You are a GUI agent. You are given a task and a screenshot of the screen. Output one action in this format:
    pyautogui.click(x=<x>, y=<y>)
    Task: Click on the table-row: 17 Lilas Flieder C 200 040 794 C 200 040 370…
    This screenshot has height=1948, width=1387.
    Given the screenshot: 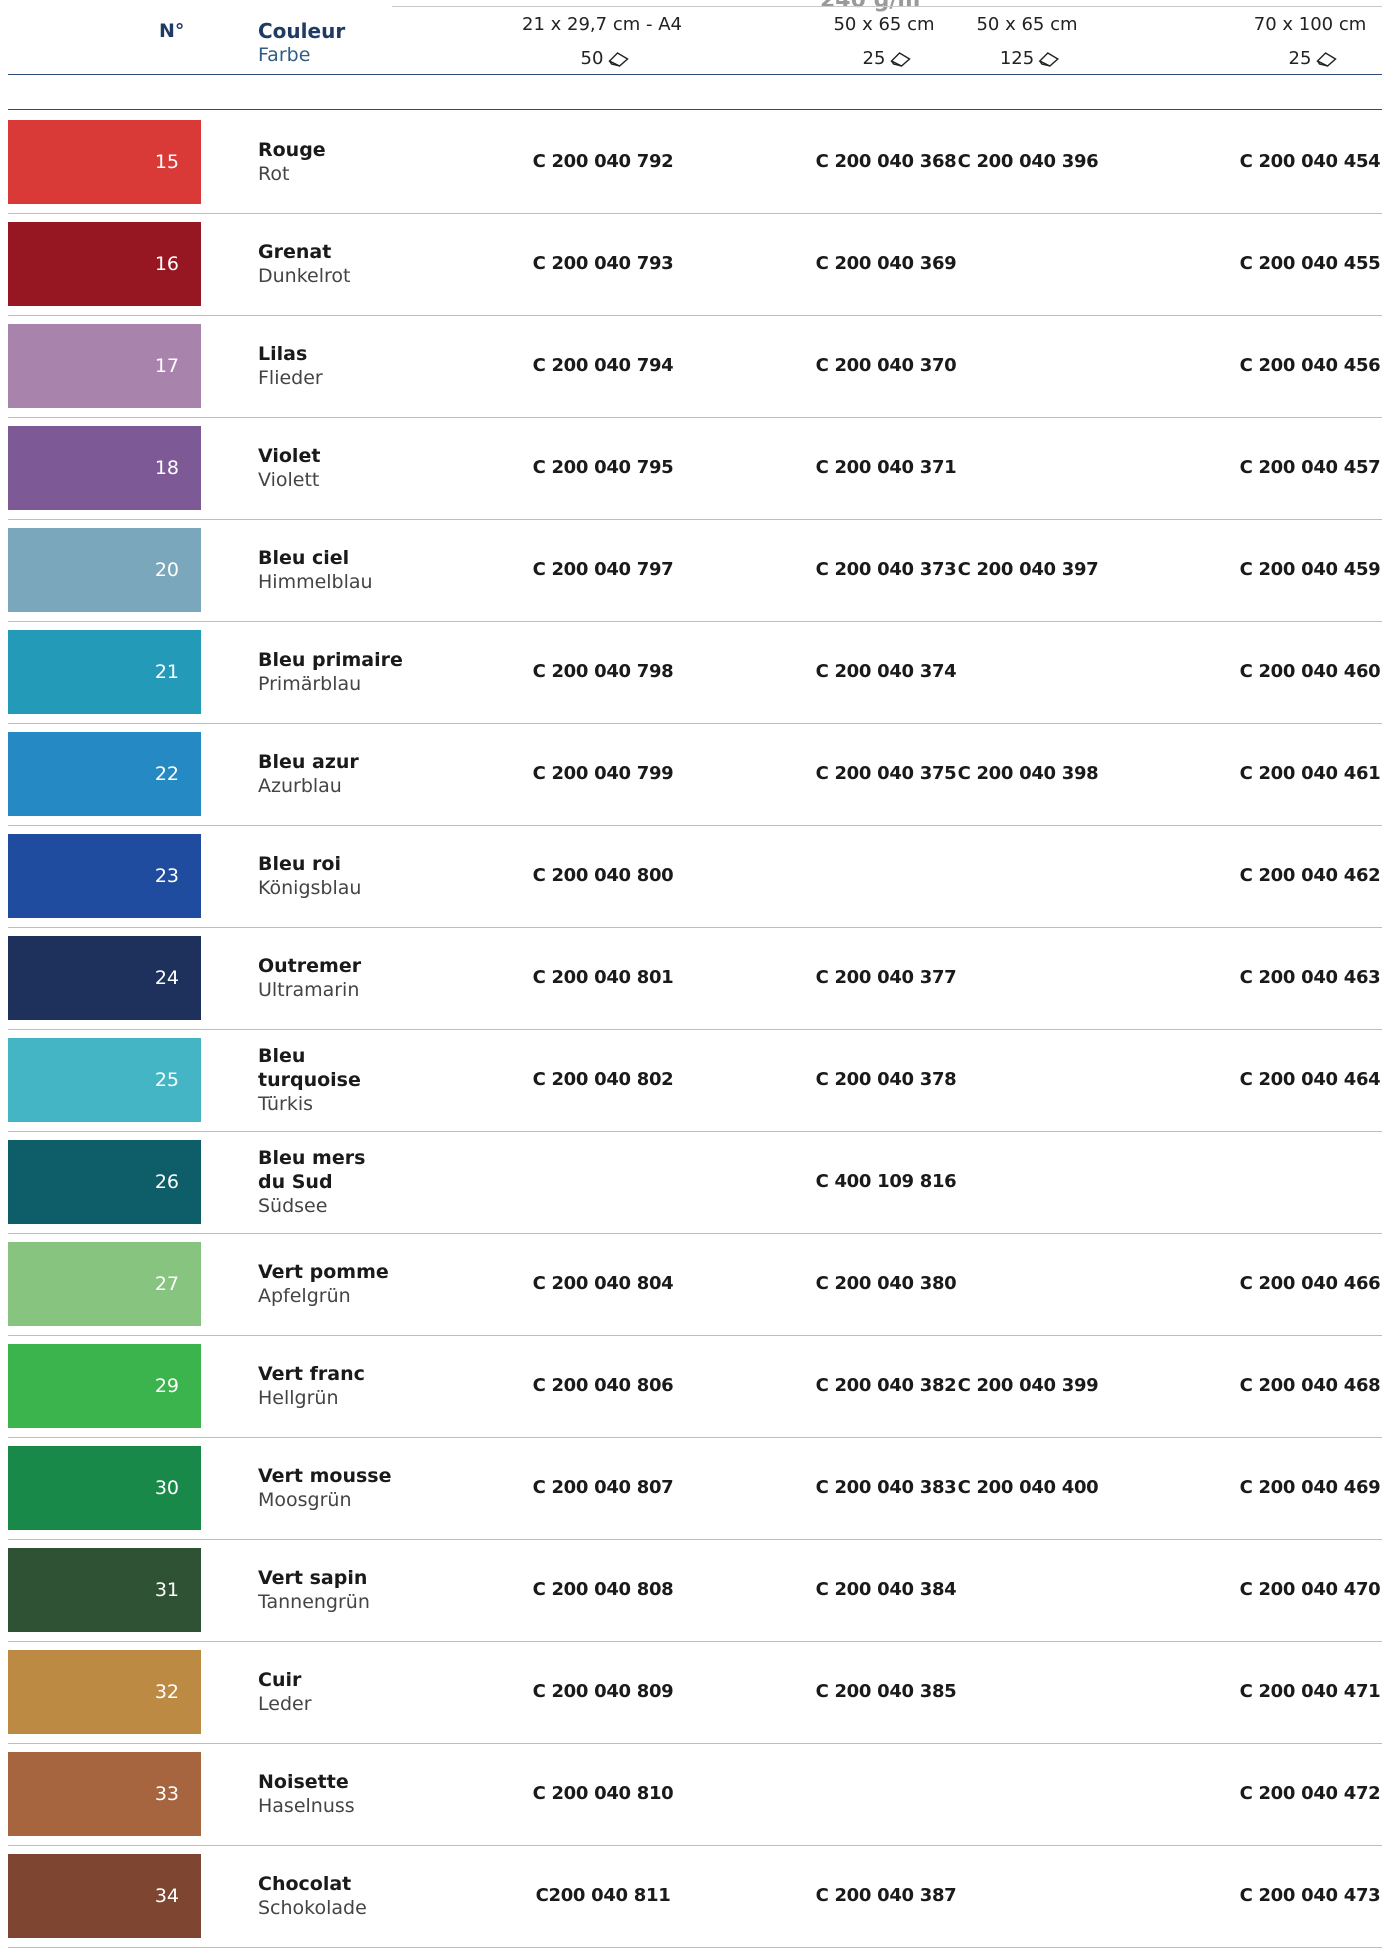 What is the action you would take?
    pyautogui.click(x=693, y=367)
    